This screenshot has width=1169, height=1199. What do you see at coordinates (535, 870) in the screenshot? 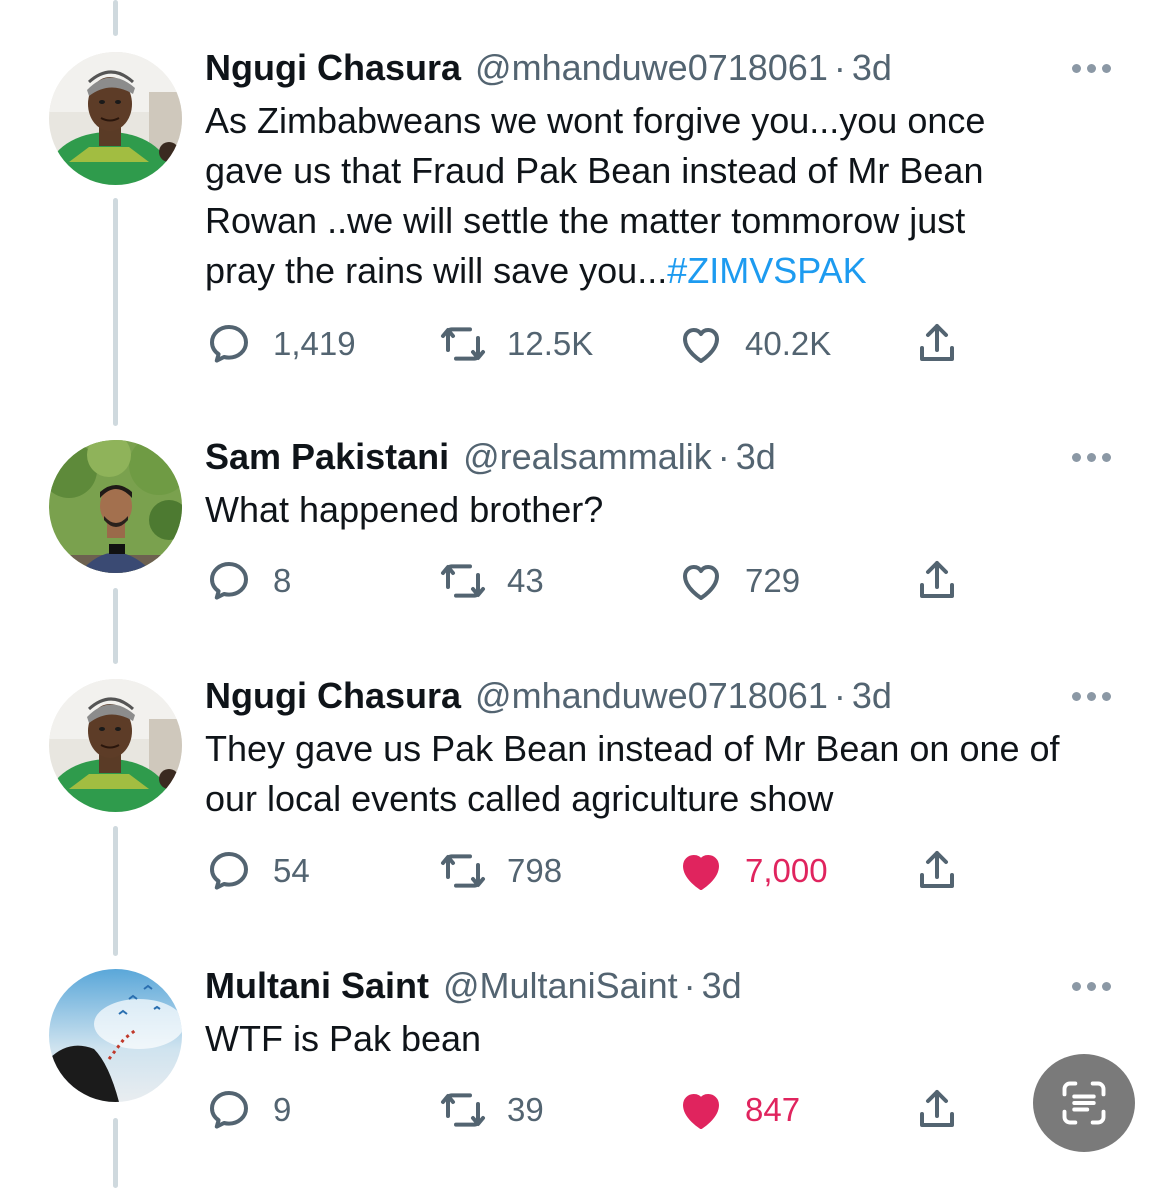
I see `retweet-count: 798` at bounding box center [535, 870].